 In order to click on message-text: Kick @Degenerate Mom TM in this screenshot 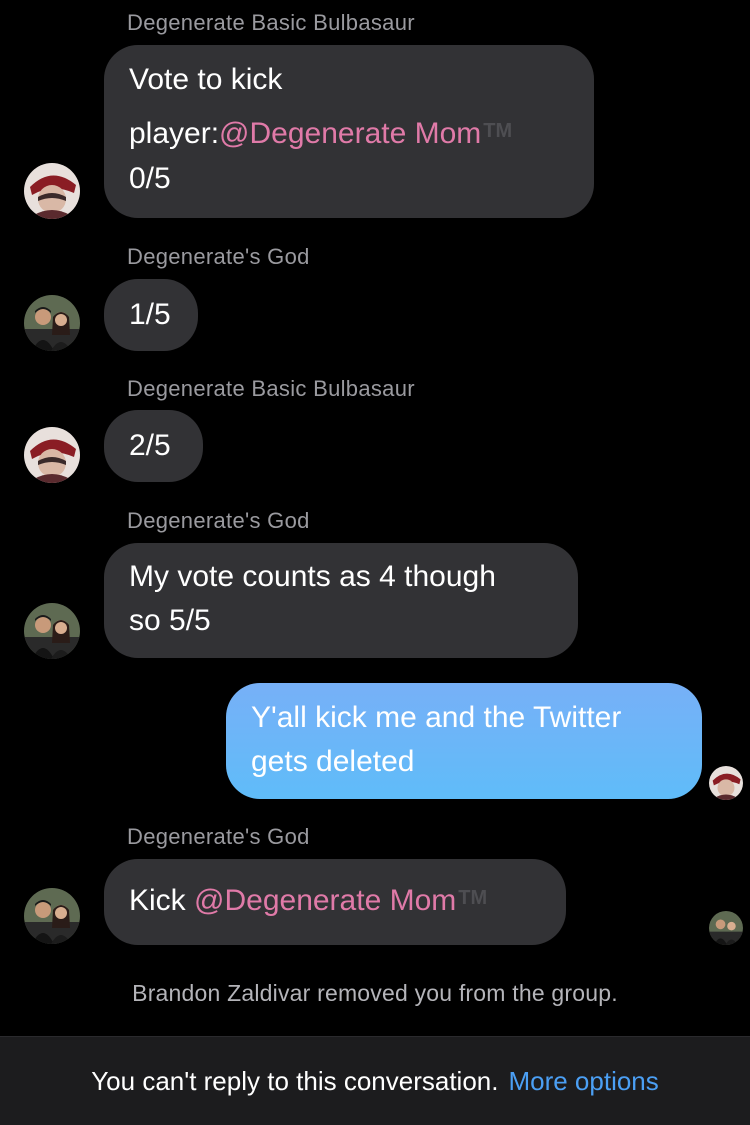, I will do `click(335, 900)`.